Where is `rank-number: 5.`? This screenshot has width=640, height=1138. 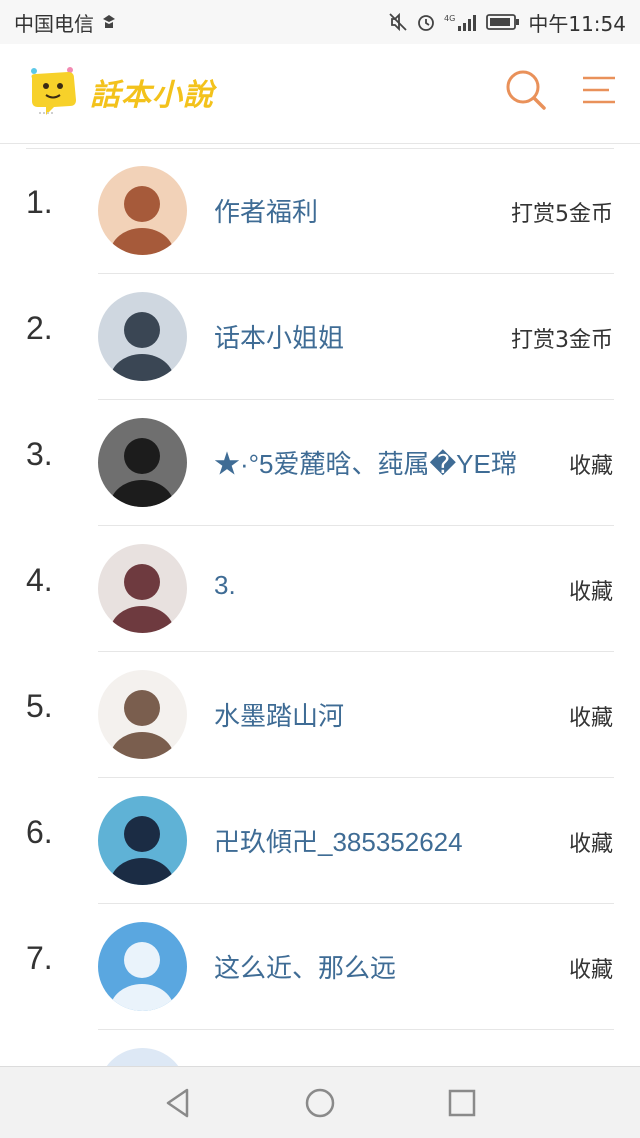
rank-number: 5. is located at coordinates (39, 706).